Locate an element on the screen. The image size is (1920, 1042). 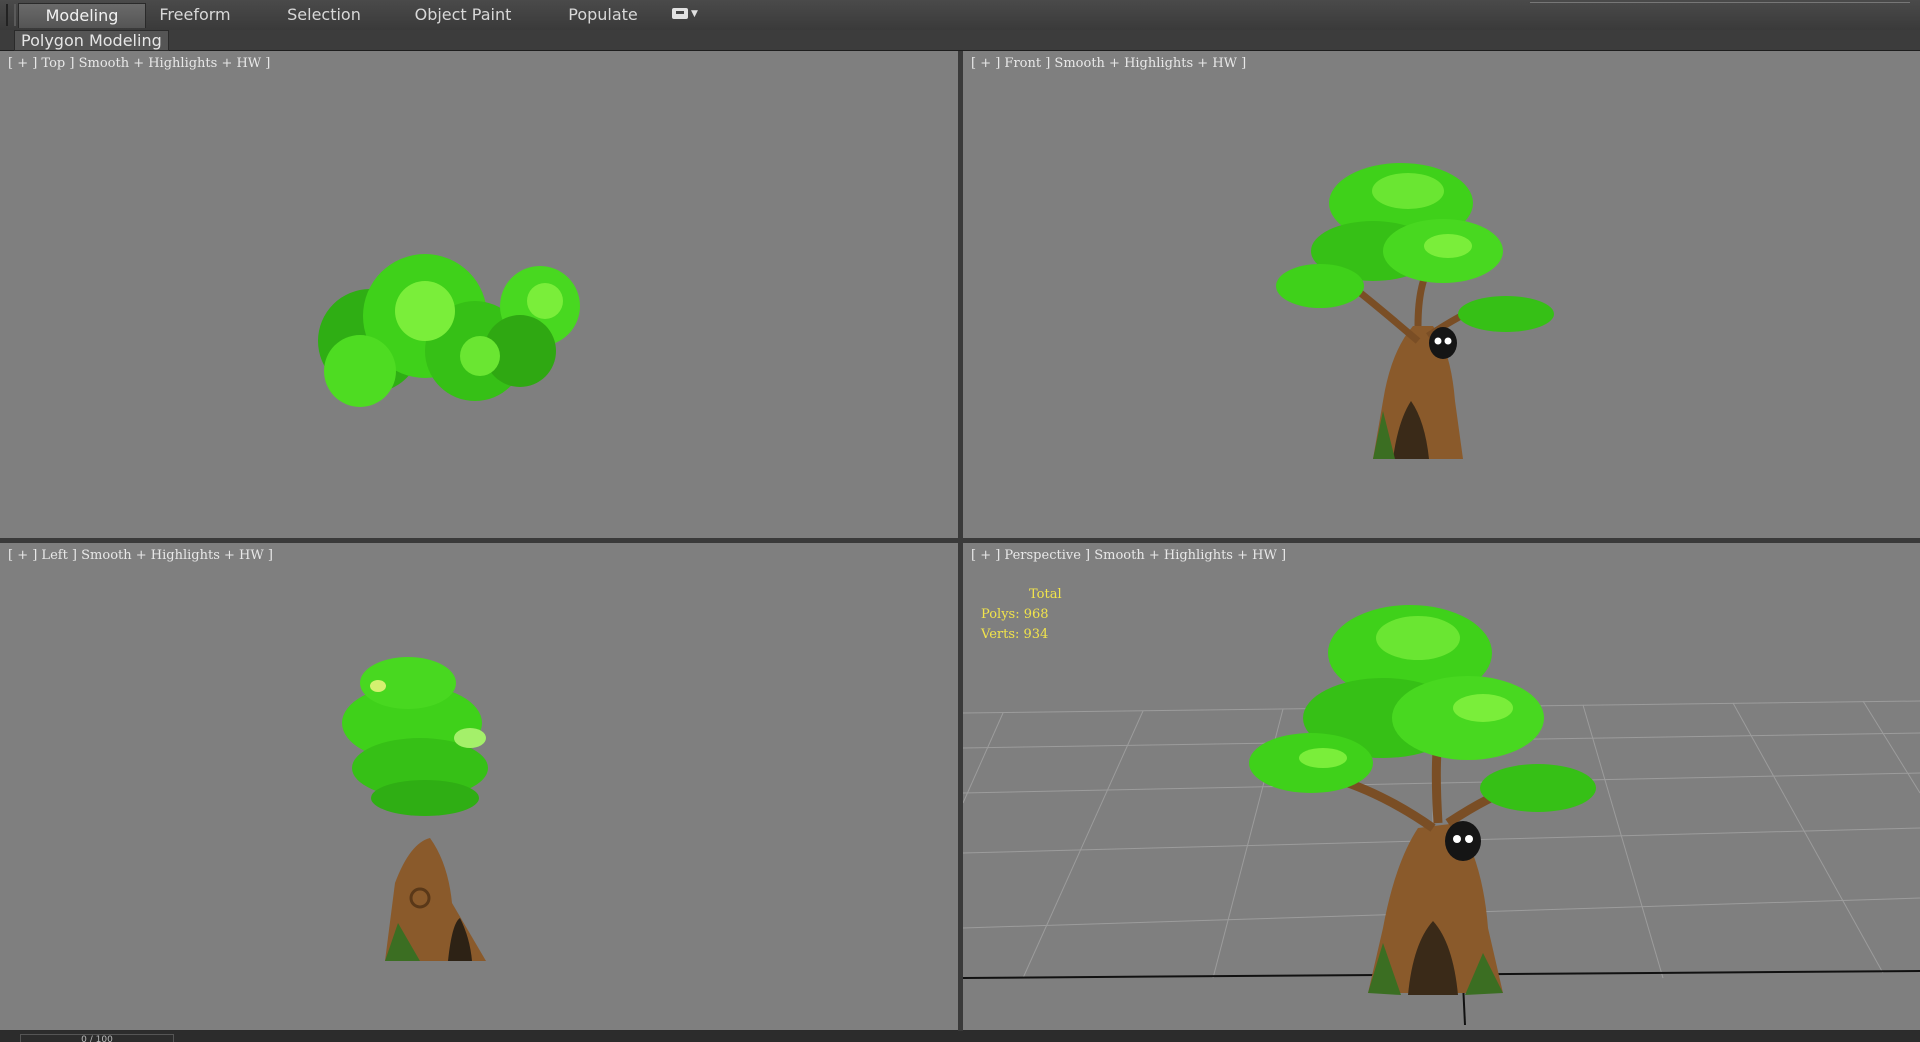
ribbon-divider is located at coordinates (1720, 2).